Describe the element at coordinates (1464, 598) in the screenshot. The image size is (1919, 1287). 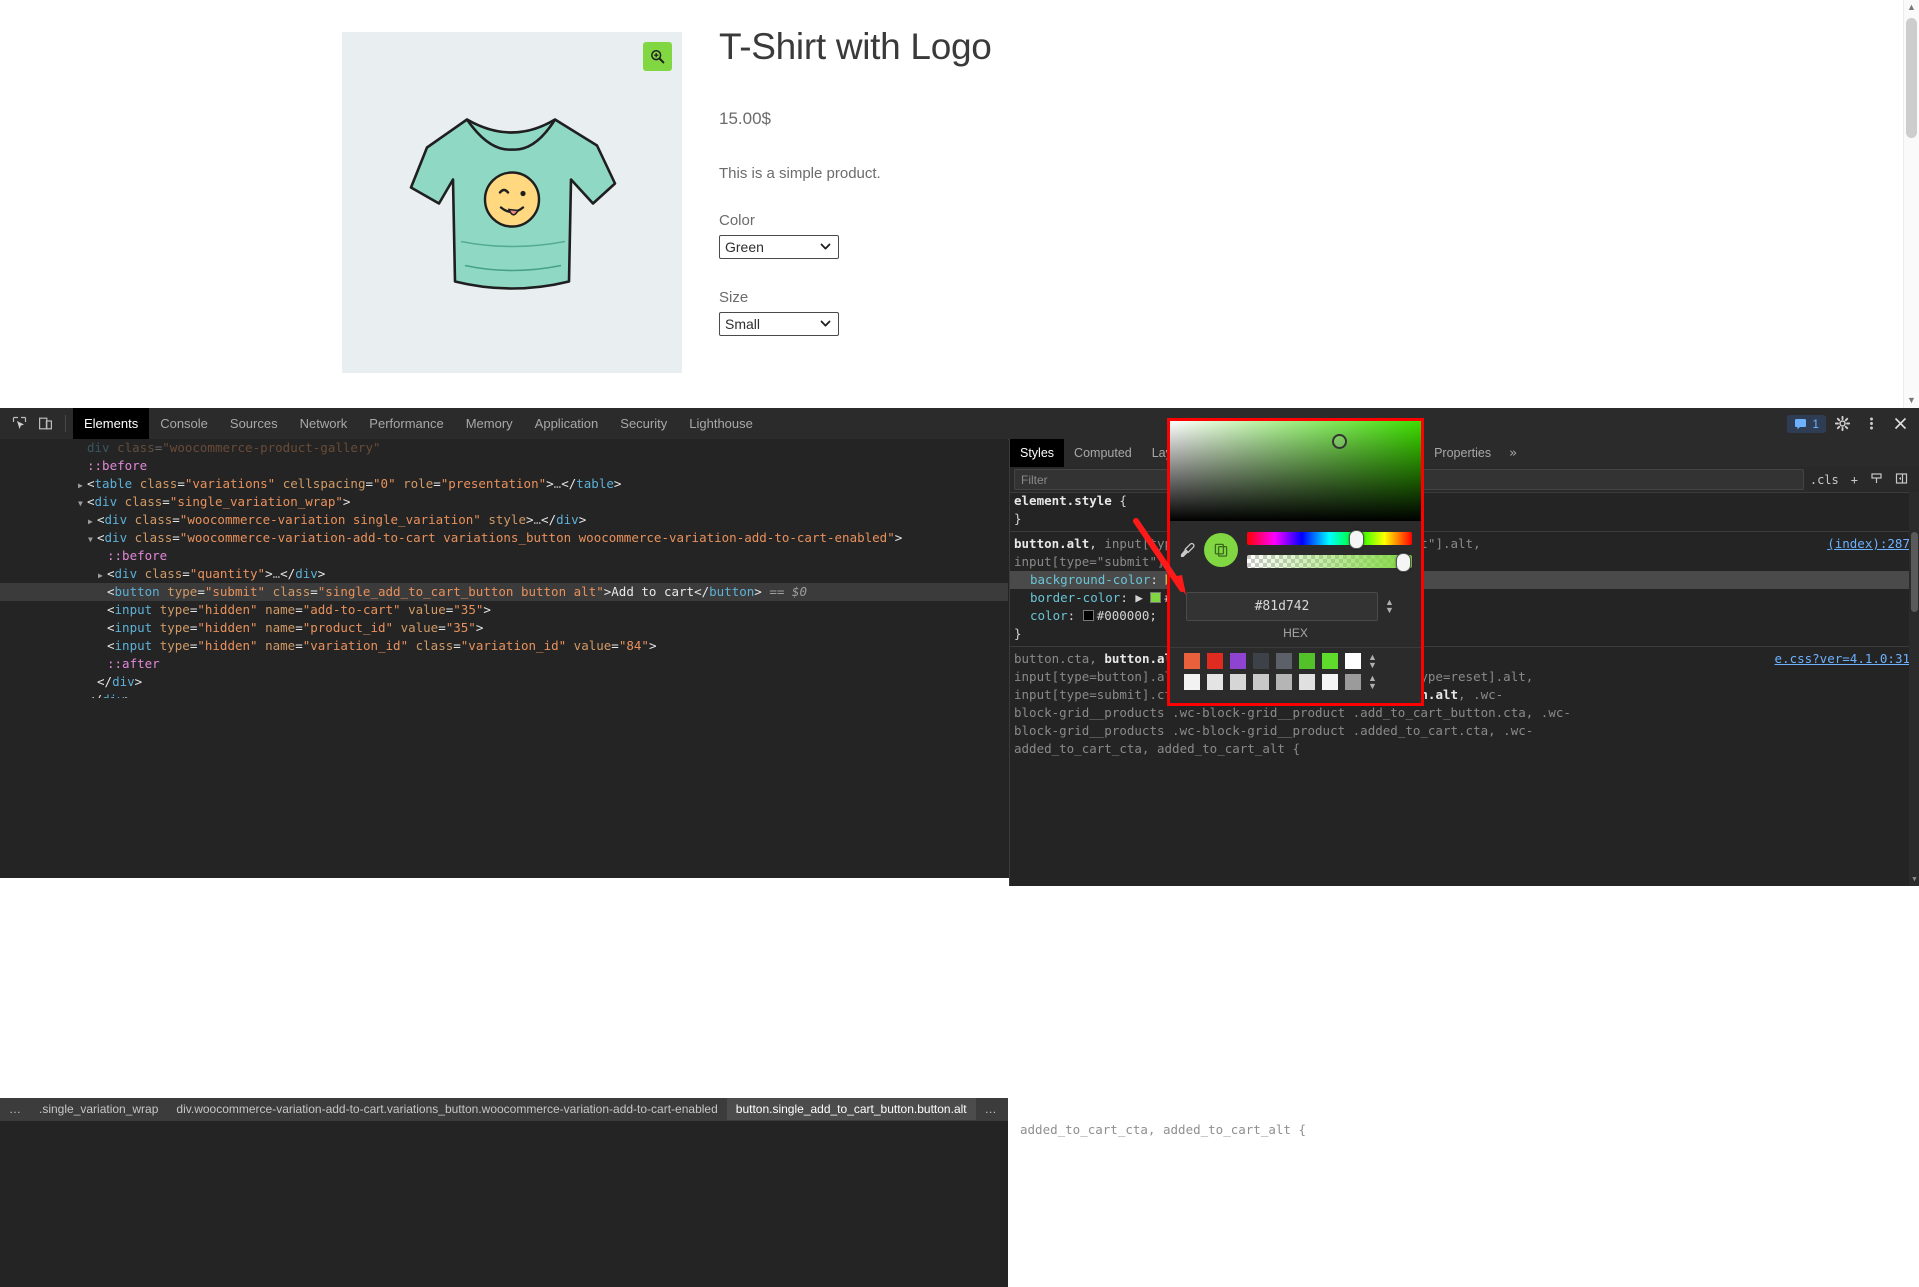
I see `css-declaration: border-color: ▶ #81d742;` at that location.